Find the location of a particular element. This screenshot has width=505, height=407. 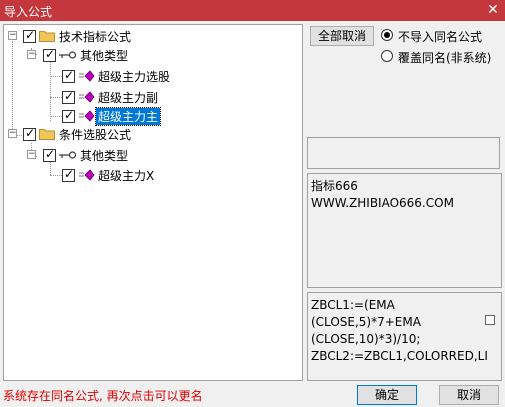

code-line: (CLOSE,5)*7+EMA is located at coordinates (366, 322).